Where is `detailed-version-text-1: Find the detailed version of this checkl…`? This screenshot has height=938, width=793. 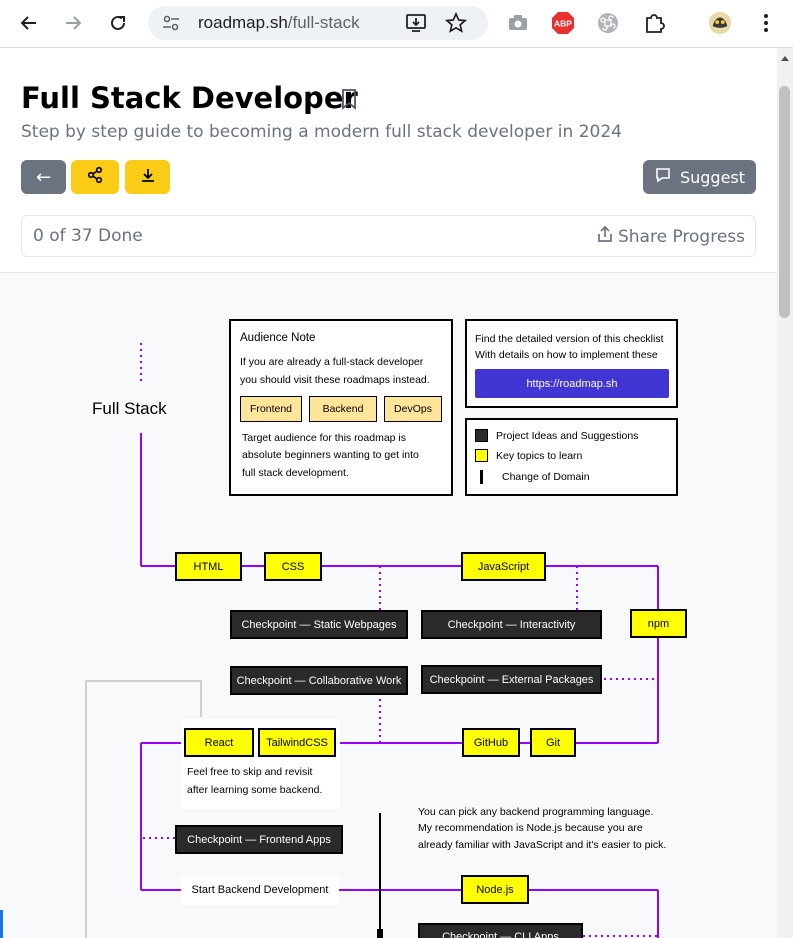
detailed-version-text-1: Find the detailed version of this checkl… is located at coordinates (569, 339).